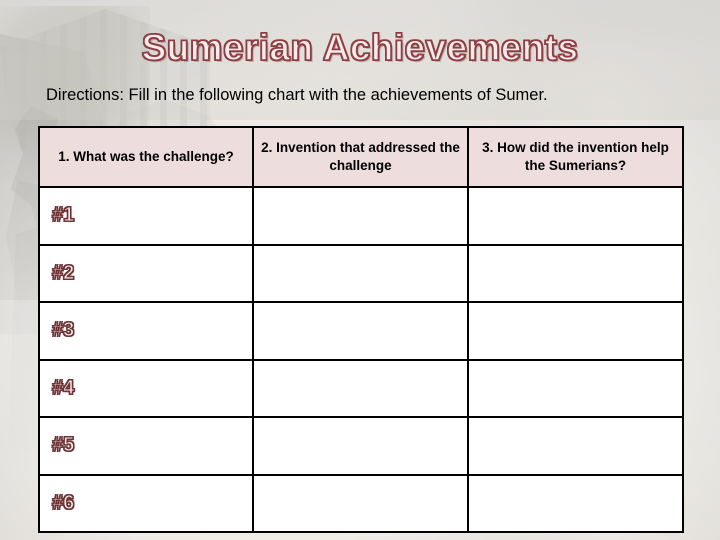  I want to click on cell-challenge: #3, so click(146, 331).